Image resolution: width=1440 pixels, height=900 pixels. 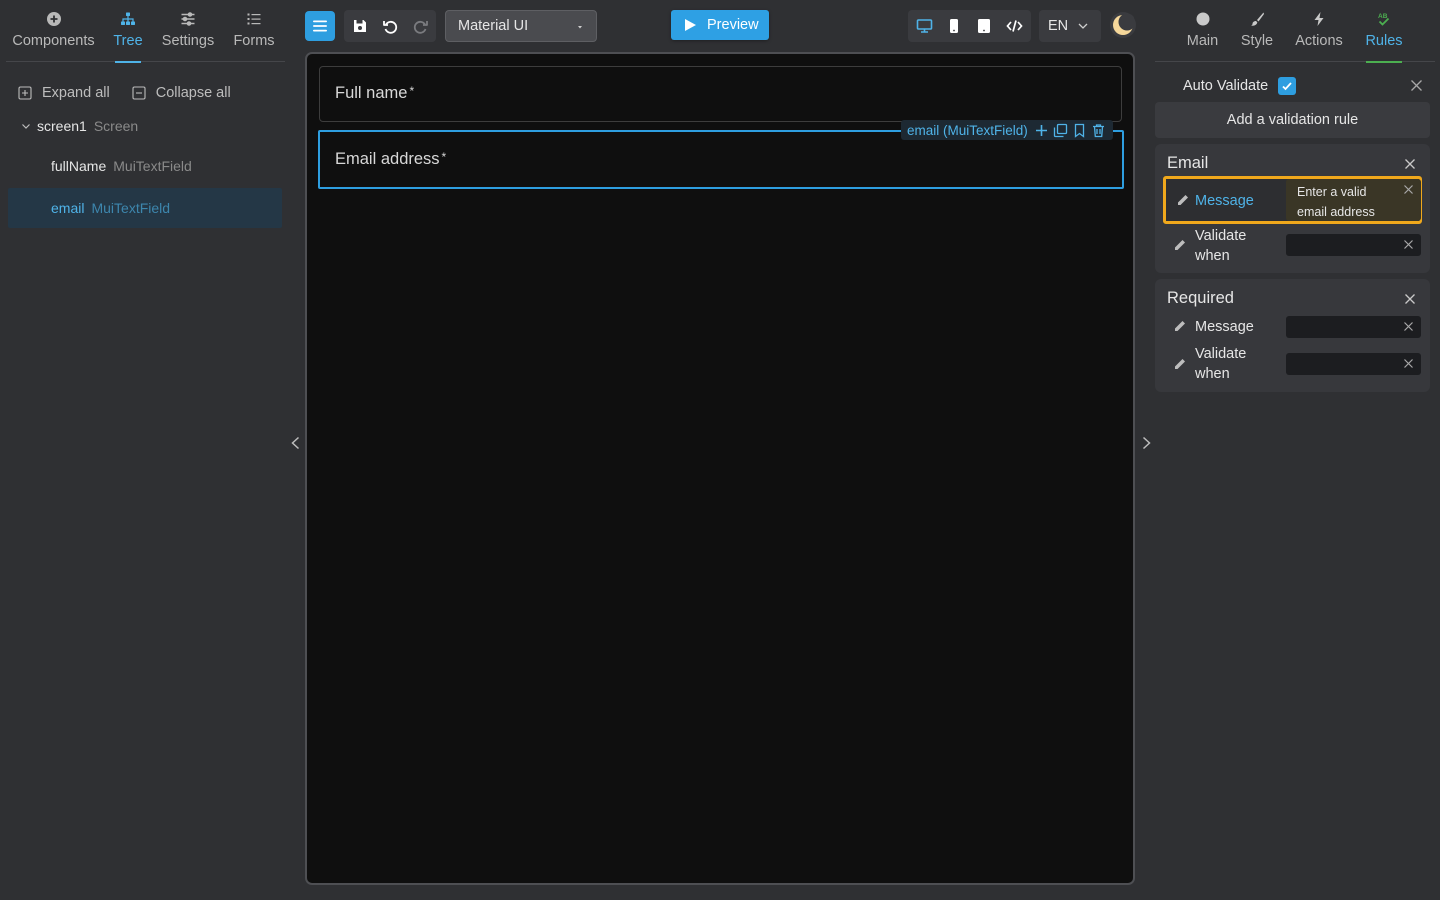 I want to click on check-icon, so click(x=1287, y=86).